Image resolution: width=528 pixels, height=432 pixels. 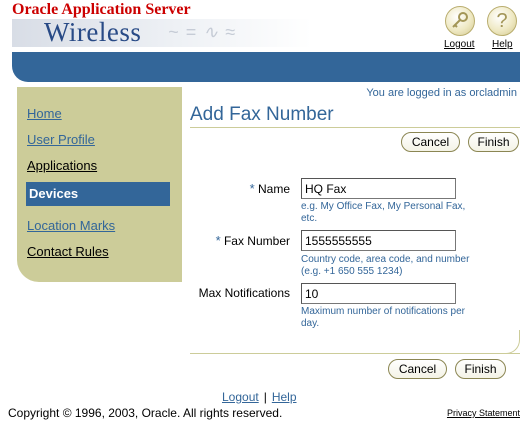 What do you see at coordinates (262, 114) in the screenshot?
I see `page-title: Add Fax Number` at bounding box center [262, 114].